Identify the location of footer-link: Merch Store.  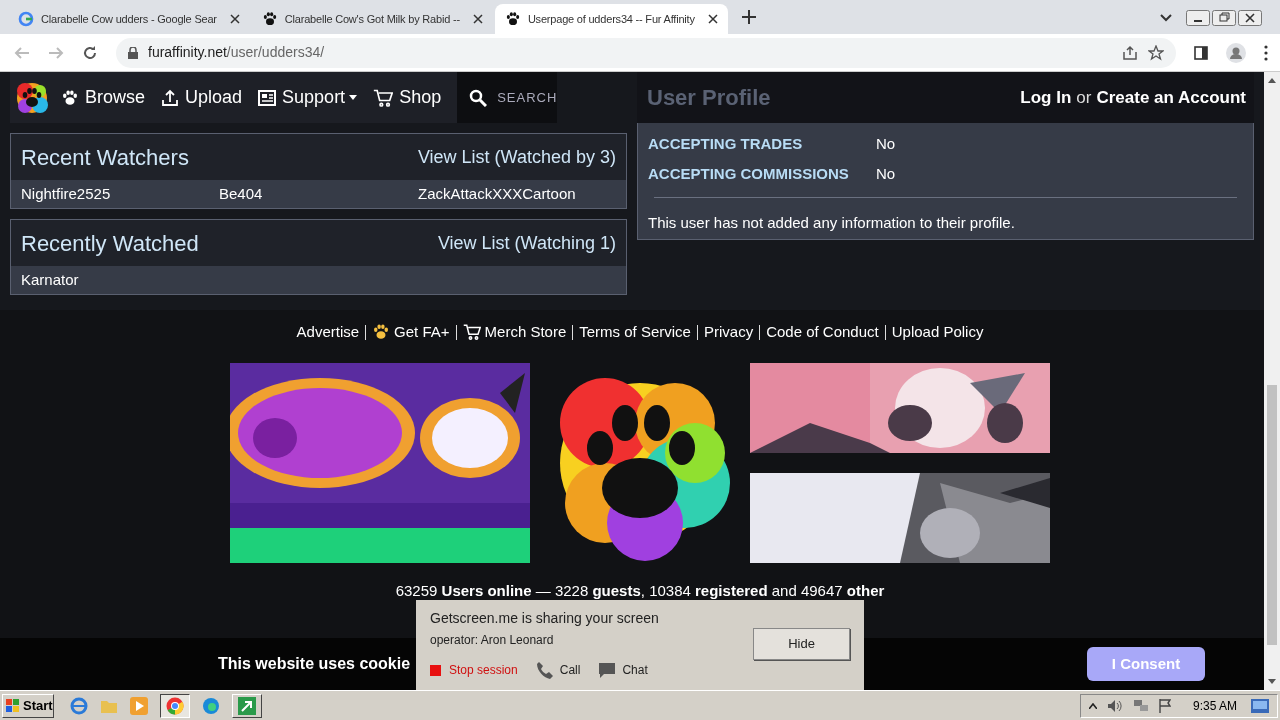
(514, 332).